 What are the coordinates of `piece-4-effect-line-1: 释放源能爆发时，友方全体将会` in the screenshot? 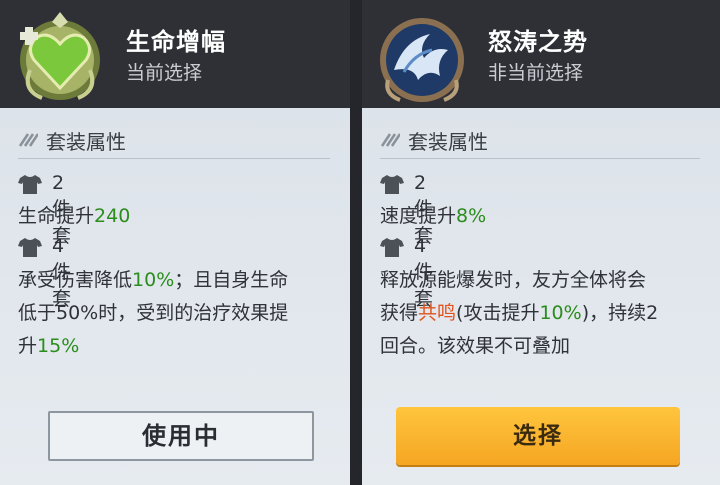 It's located at (513, 280).